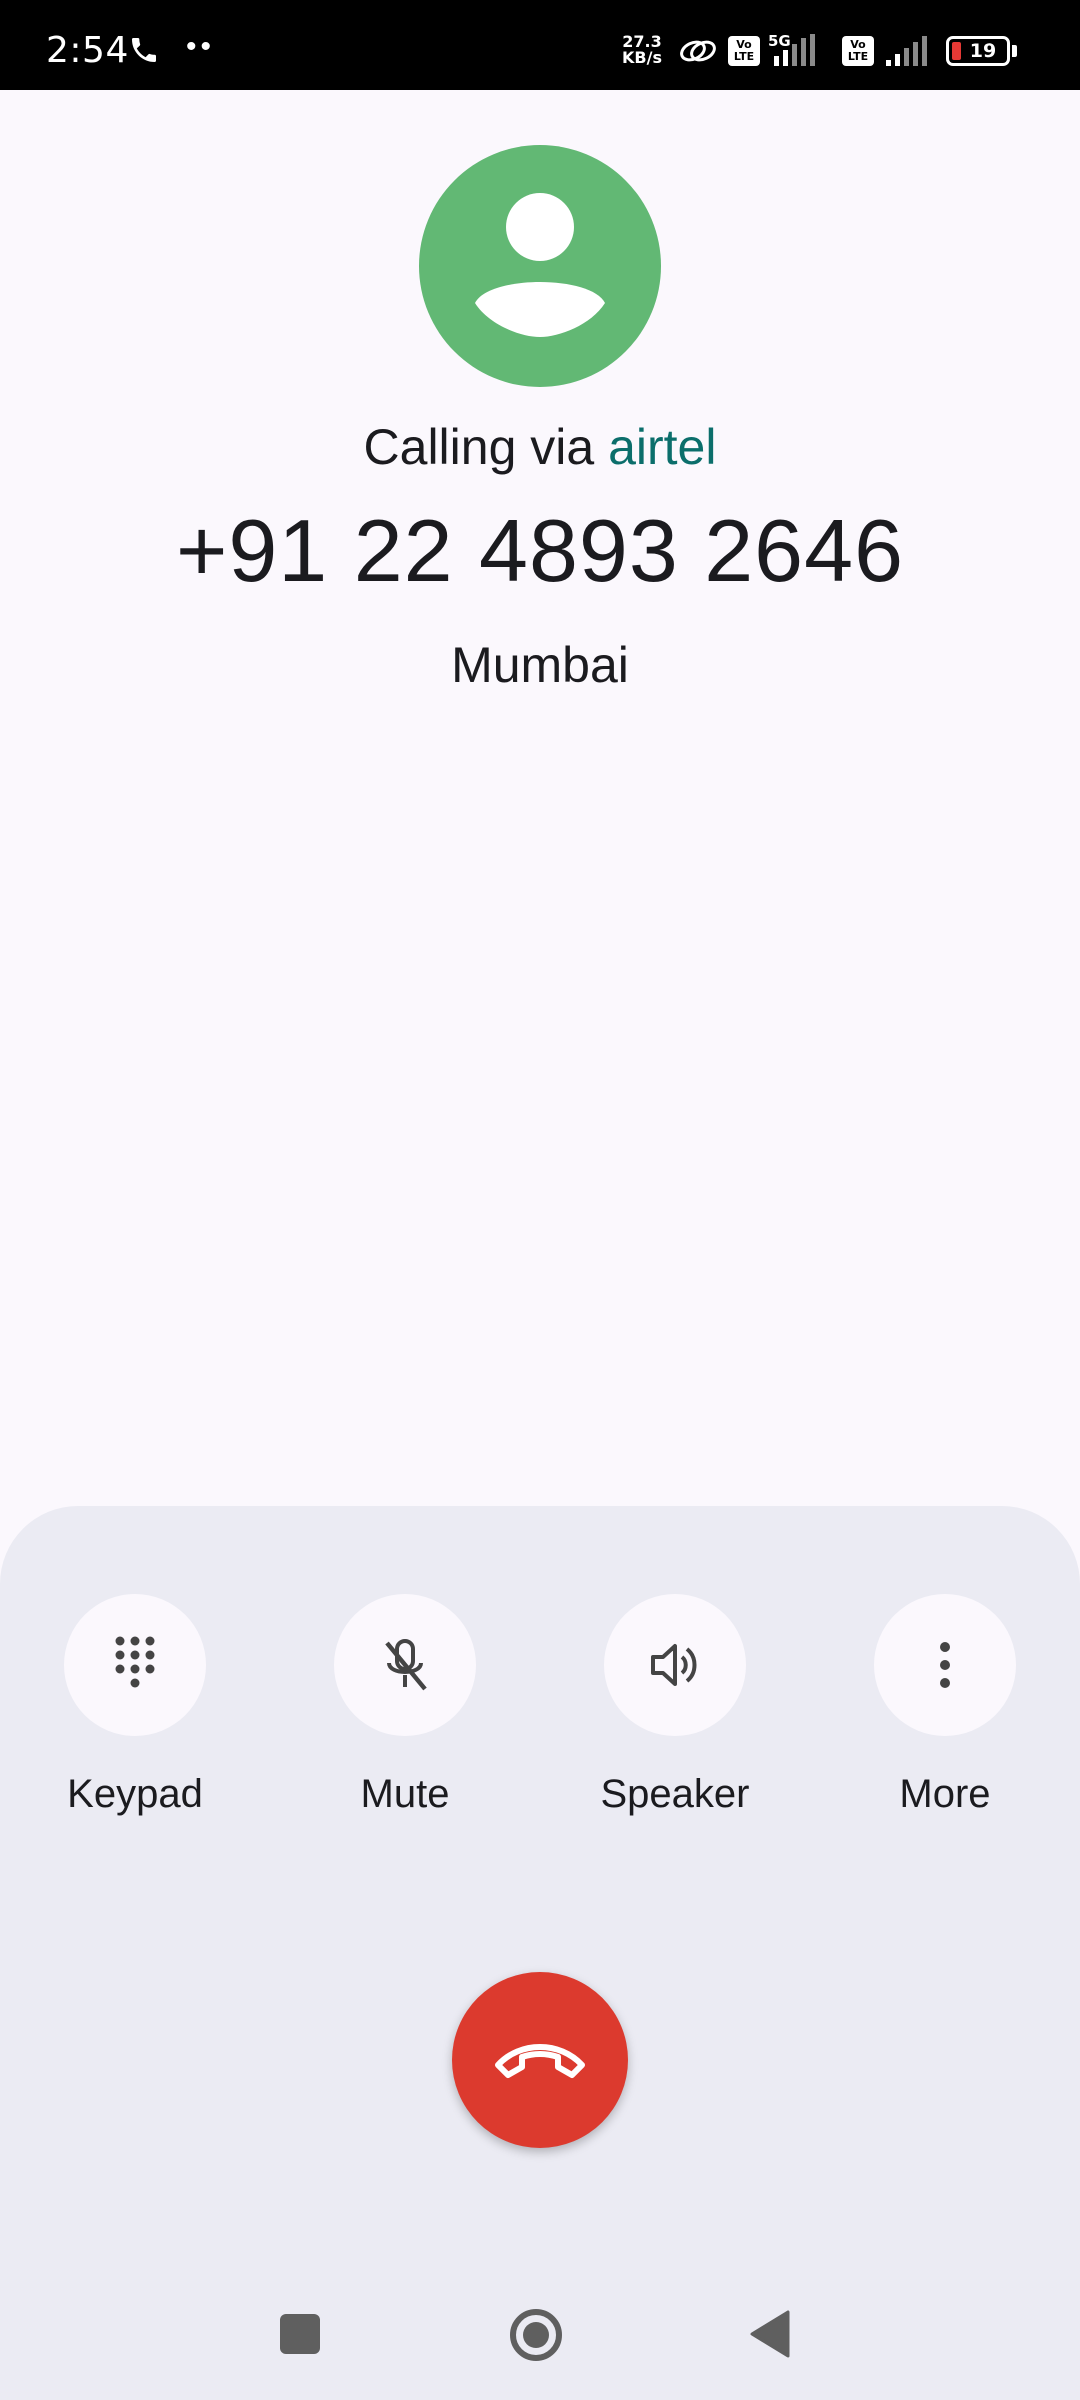  What do you see at coordinates (536, 2335) in the screenshot?
I see `home-circle-icon` at bounding box center [536, 2335].